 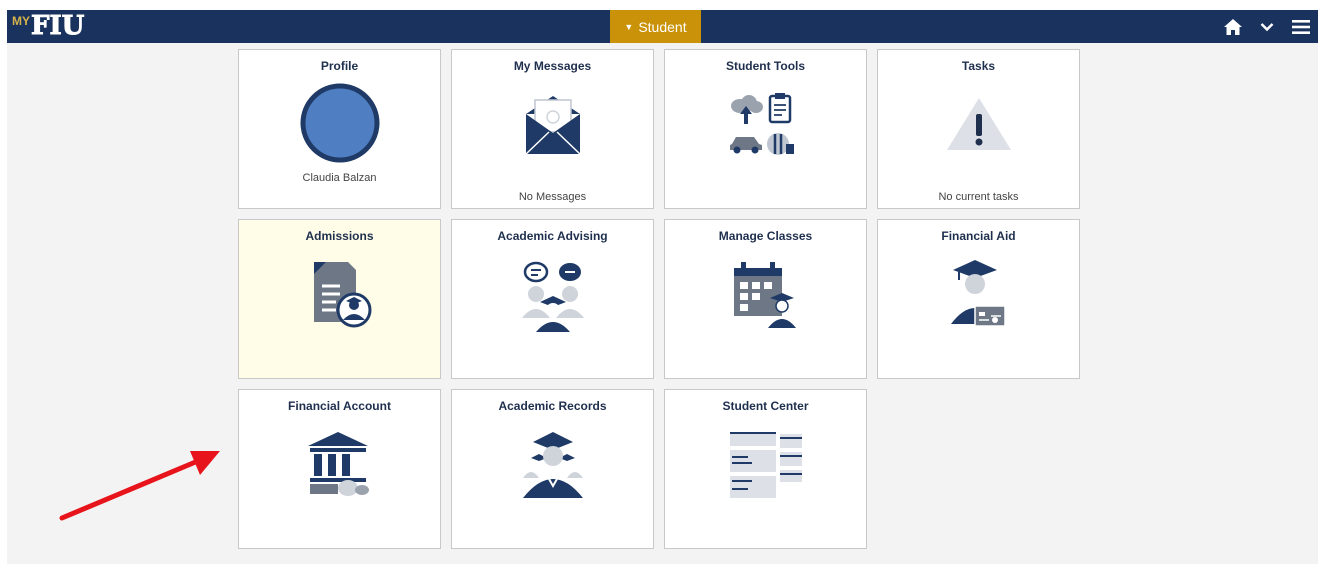 What do you see at coordinates (339, 236) in the screenshot?
I see `tile-title: Admissions` at bounding box center [339, 236].